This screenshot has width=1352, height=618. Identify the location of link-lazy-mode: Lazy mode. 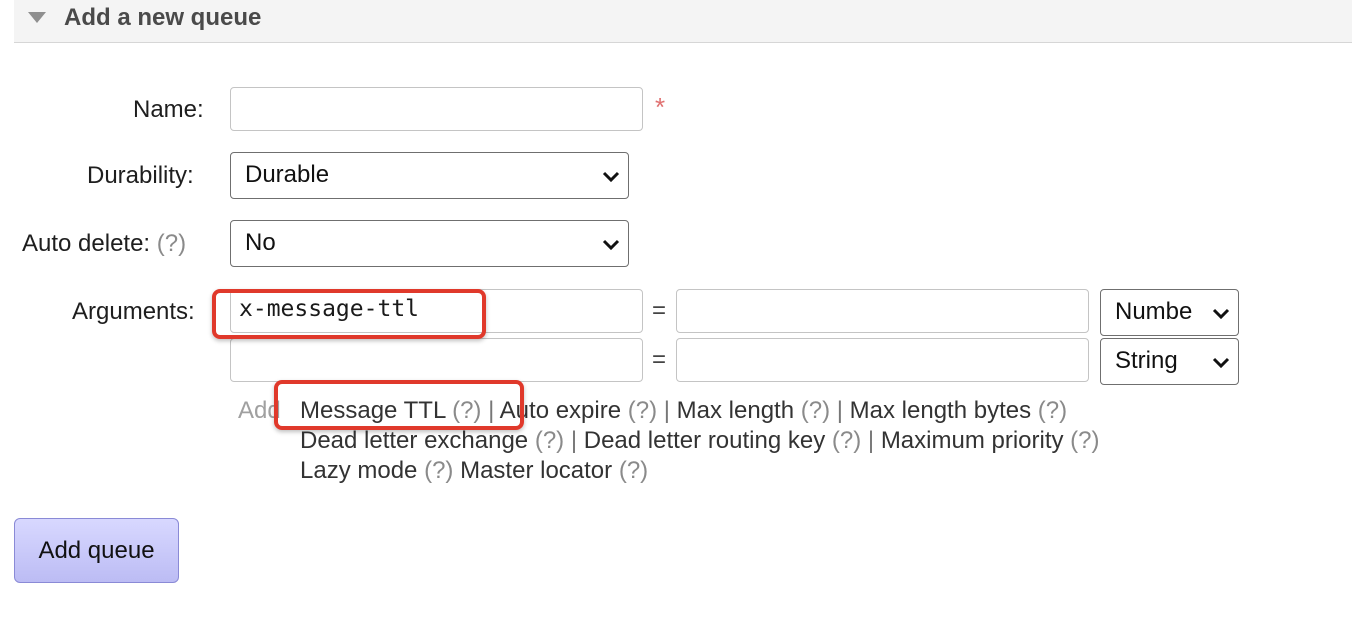
(358, 470).